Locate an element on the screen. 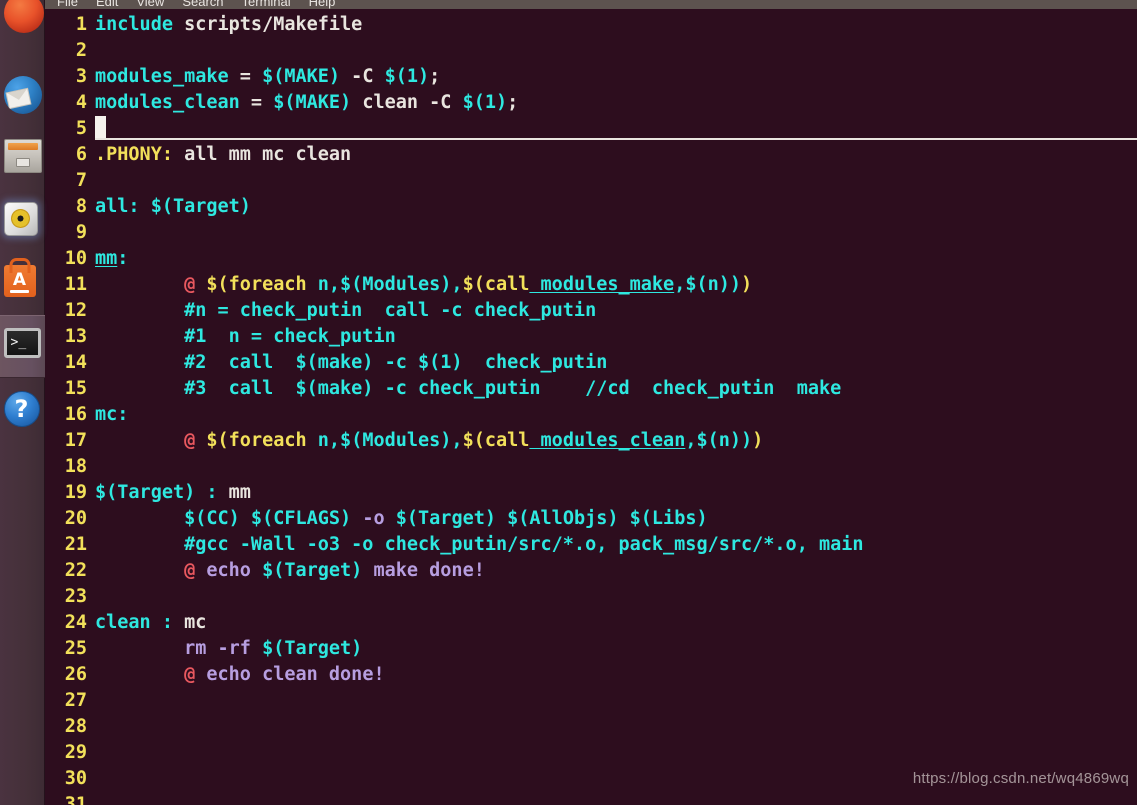 The image size is (1137, 805). watermark: https://blog.csdn.net/wq4869wq is located at coordinates (1020, 778).